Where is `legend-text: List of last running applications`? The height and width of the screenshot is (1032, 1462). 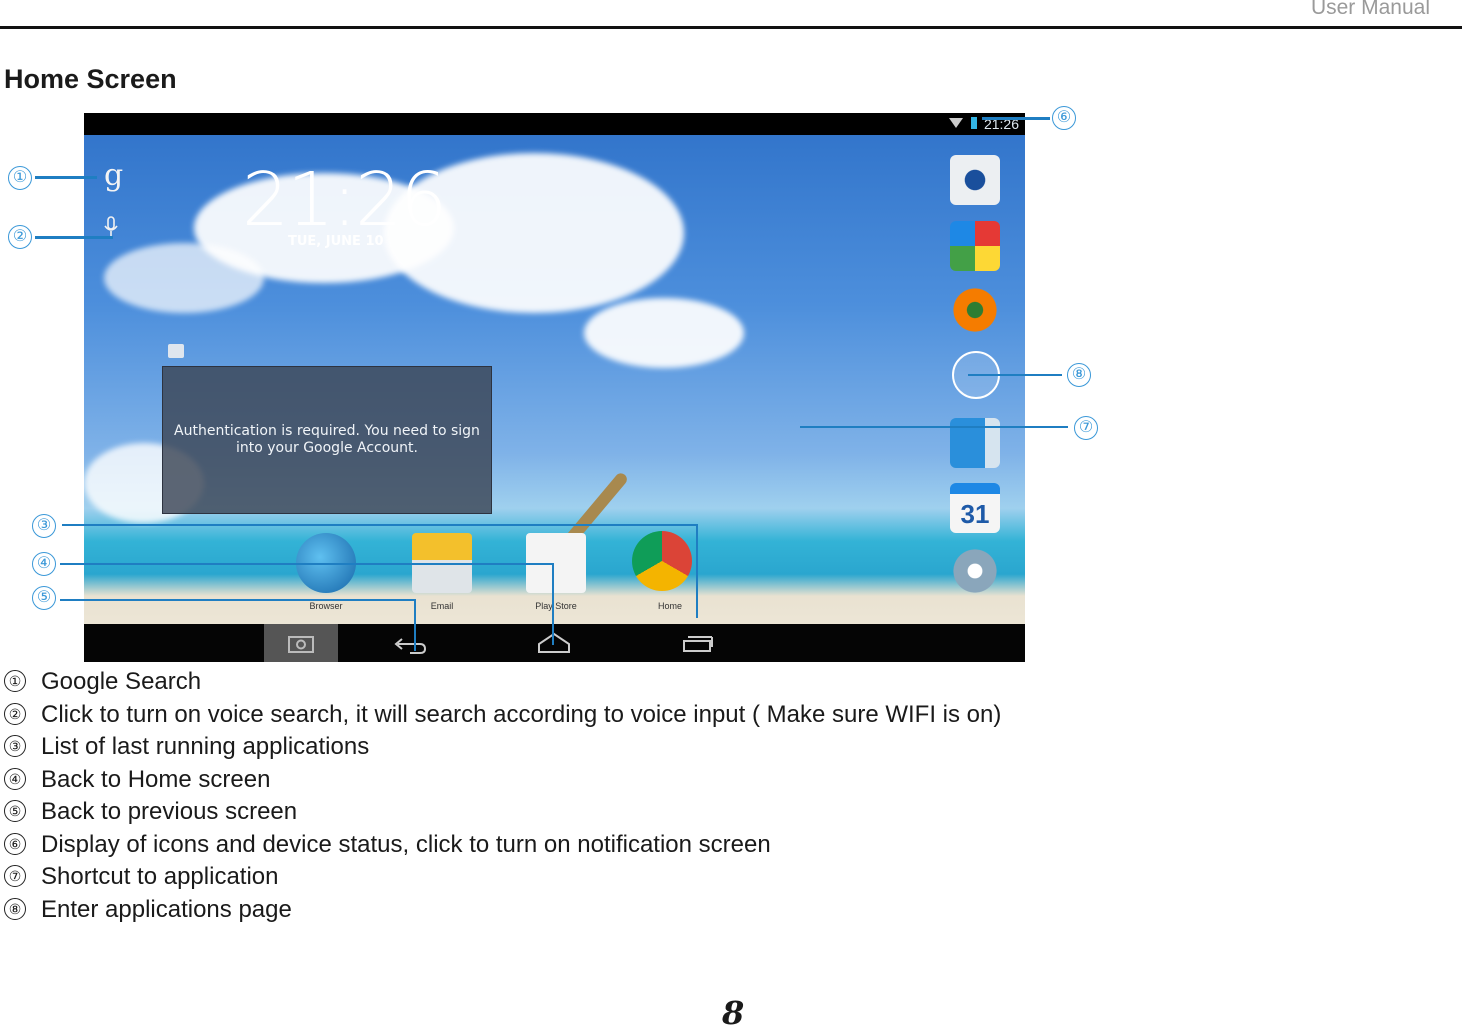 legend-text: List of last running applications is located at coordinates (205, 746).